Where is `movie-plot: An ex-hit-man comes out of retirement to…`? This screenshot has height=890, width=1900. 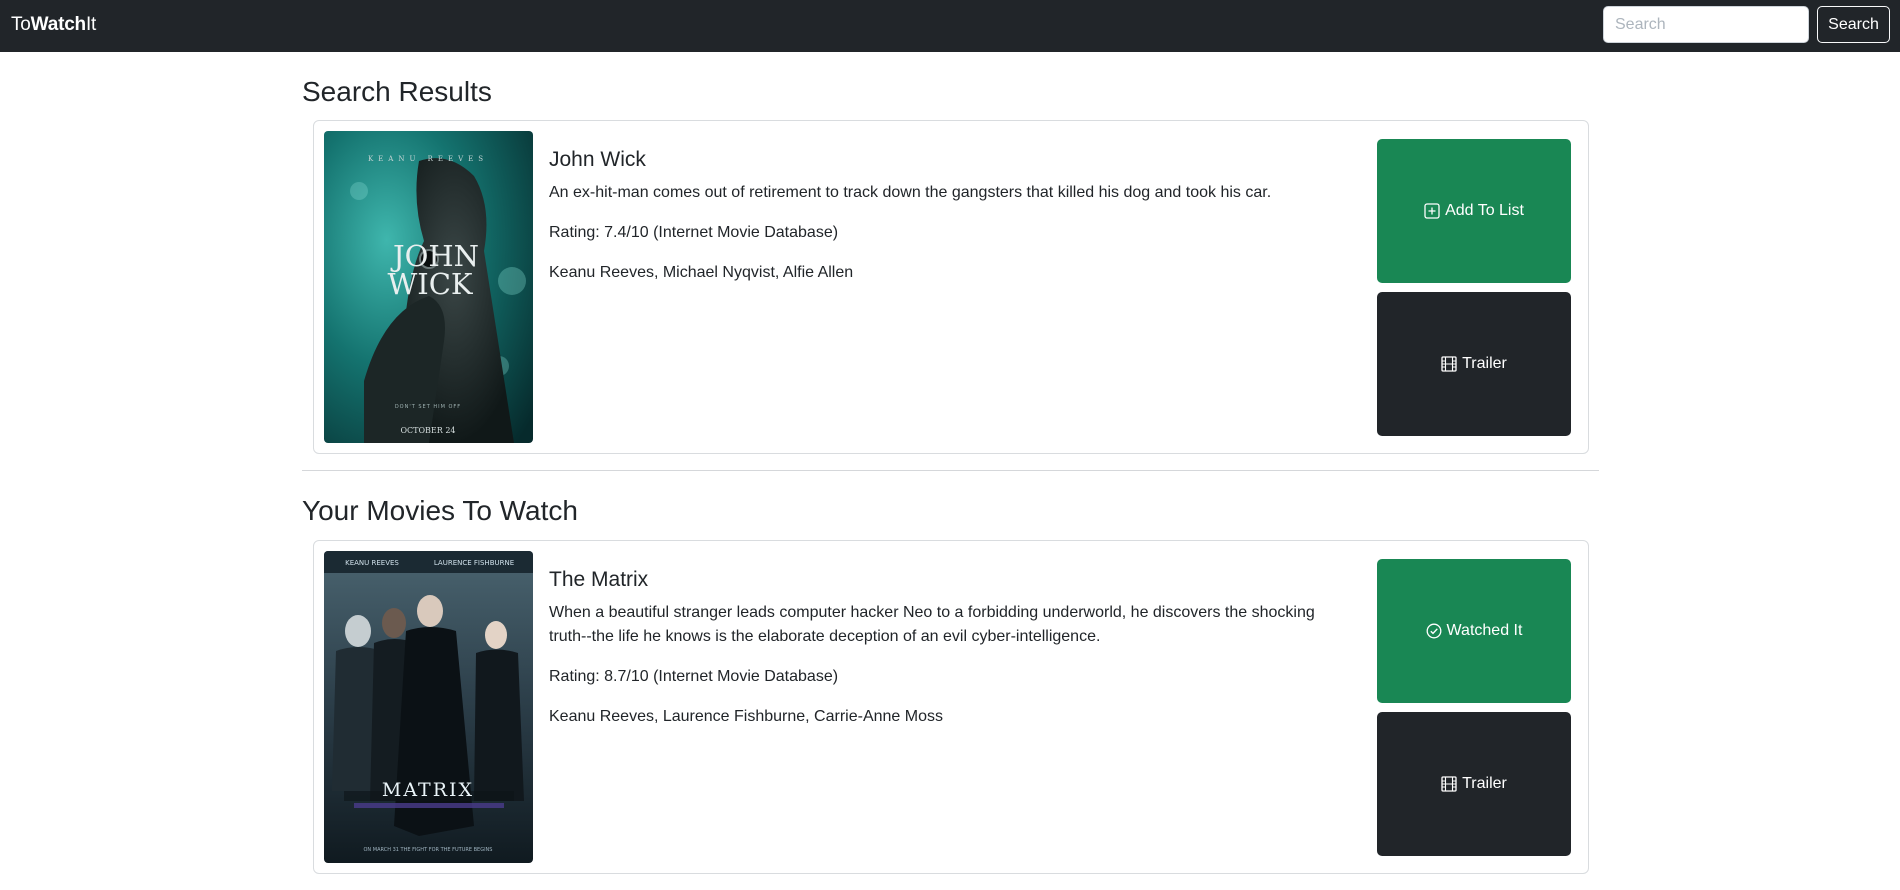
movie-plot: An ex-hit-man comes out of retirement to… is located at coordinates (910, 192).